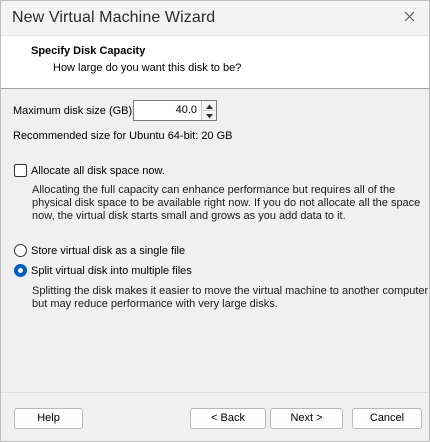  What do you see at coordinates (387, 418) in the screenshot?
I see `cancel-button: Cancel` at bounding box center [387, 418].